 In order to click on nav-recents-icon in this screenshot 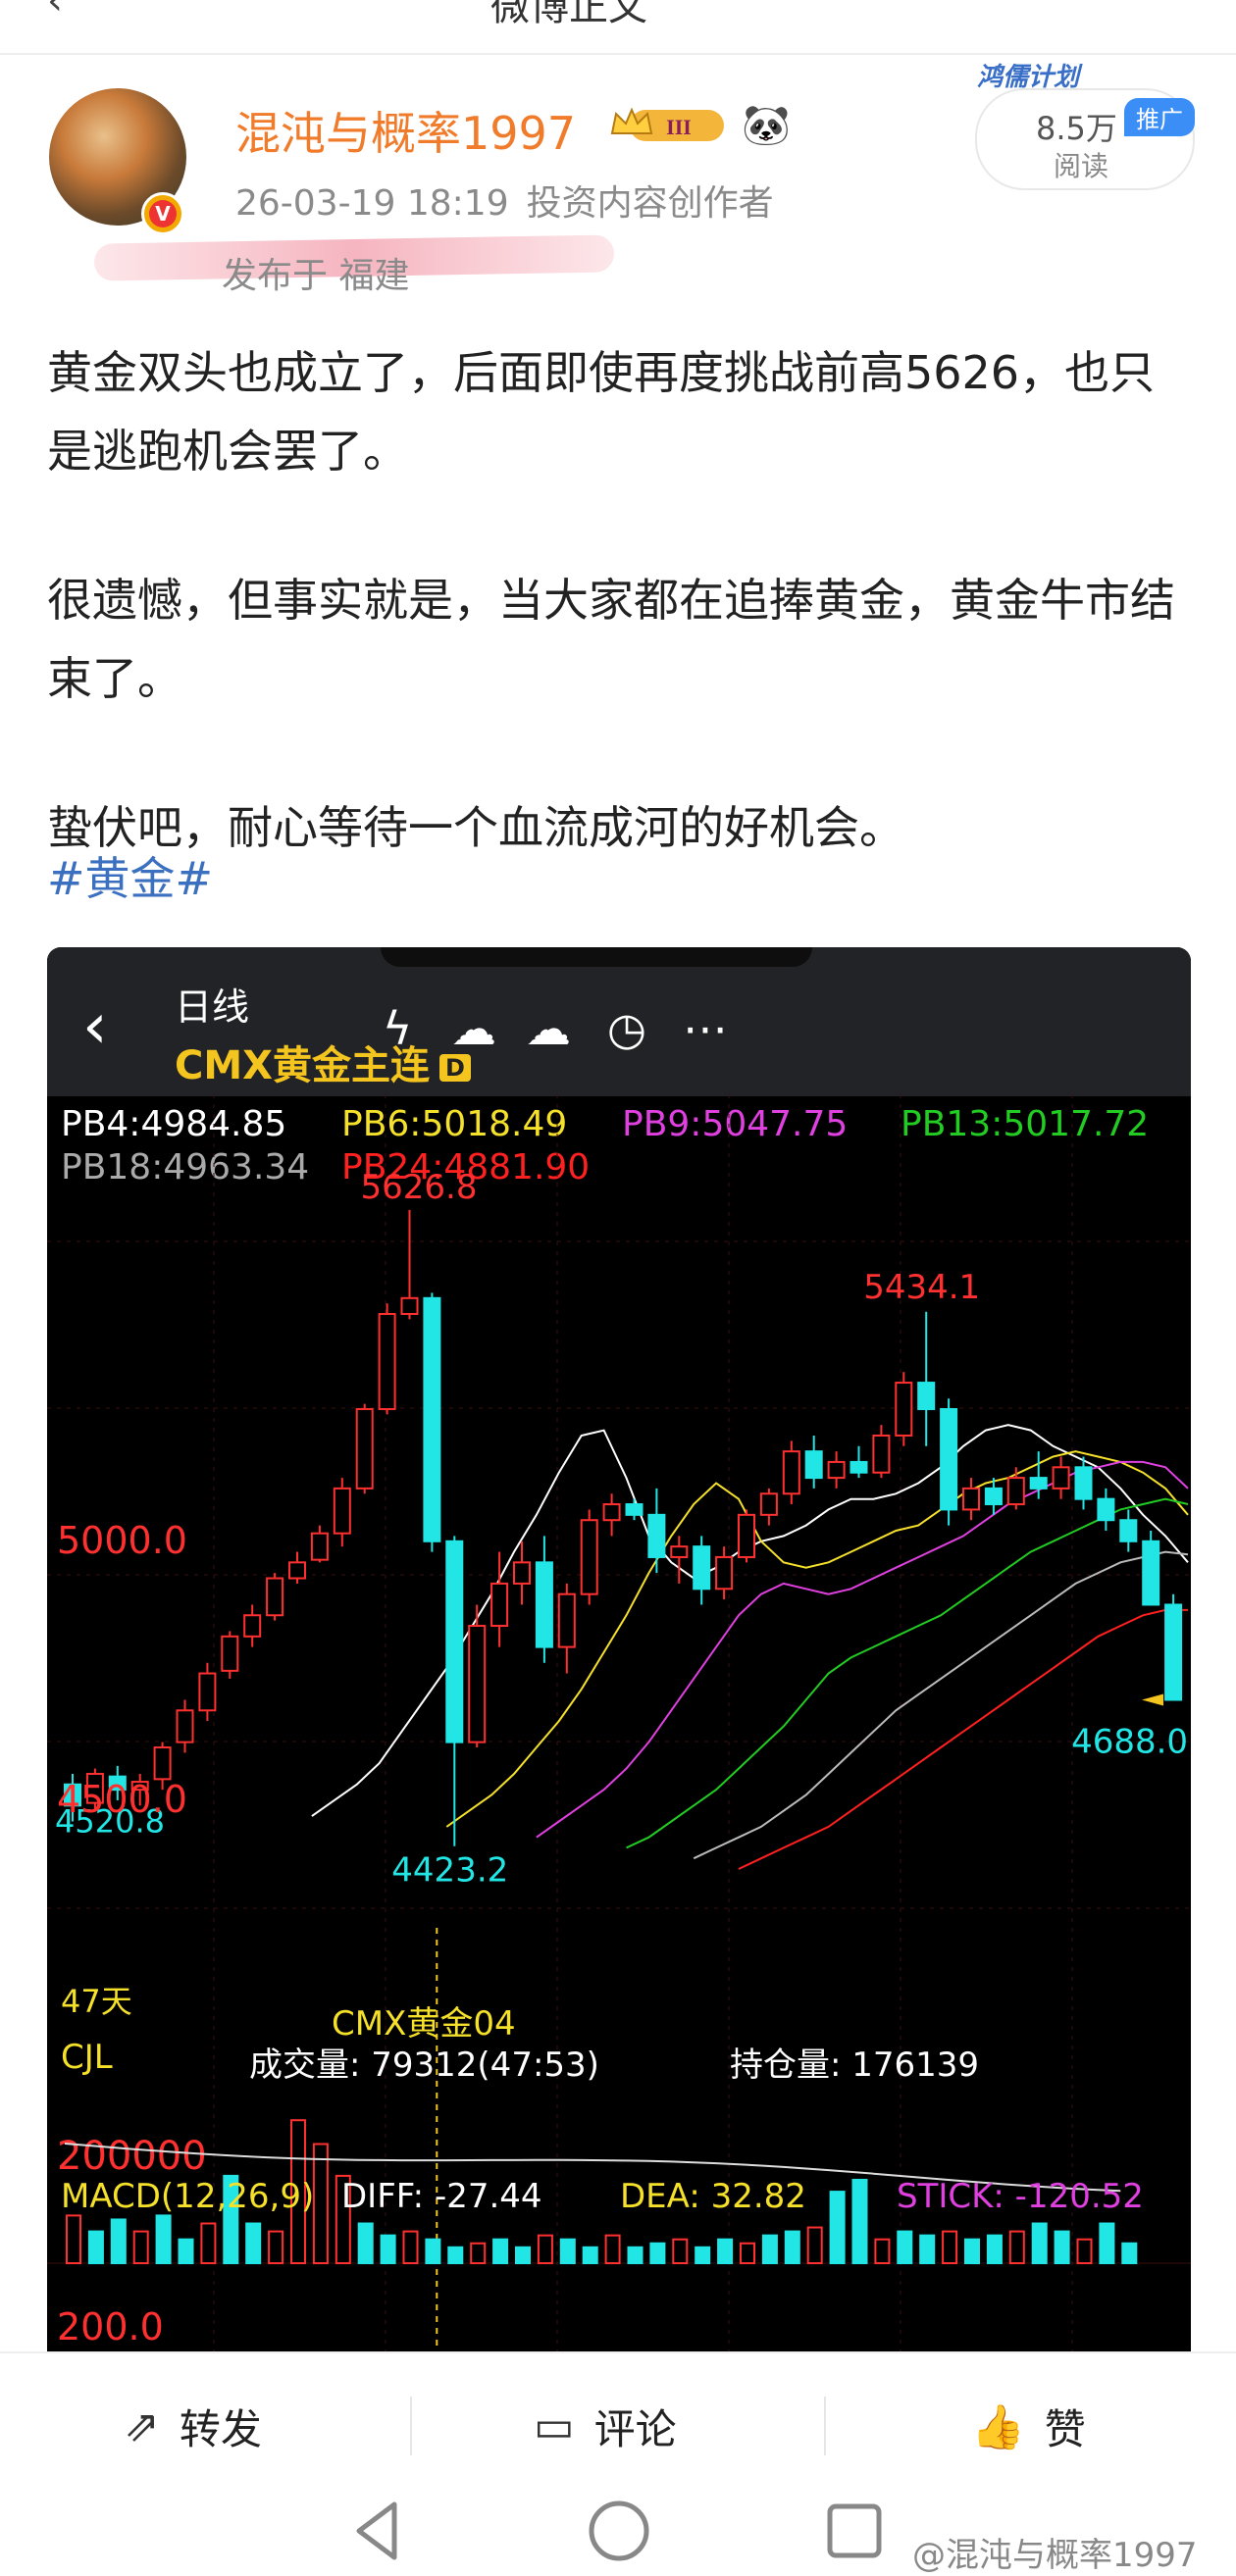, I will do `click(854, 2531)`.